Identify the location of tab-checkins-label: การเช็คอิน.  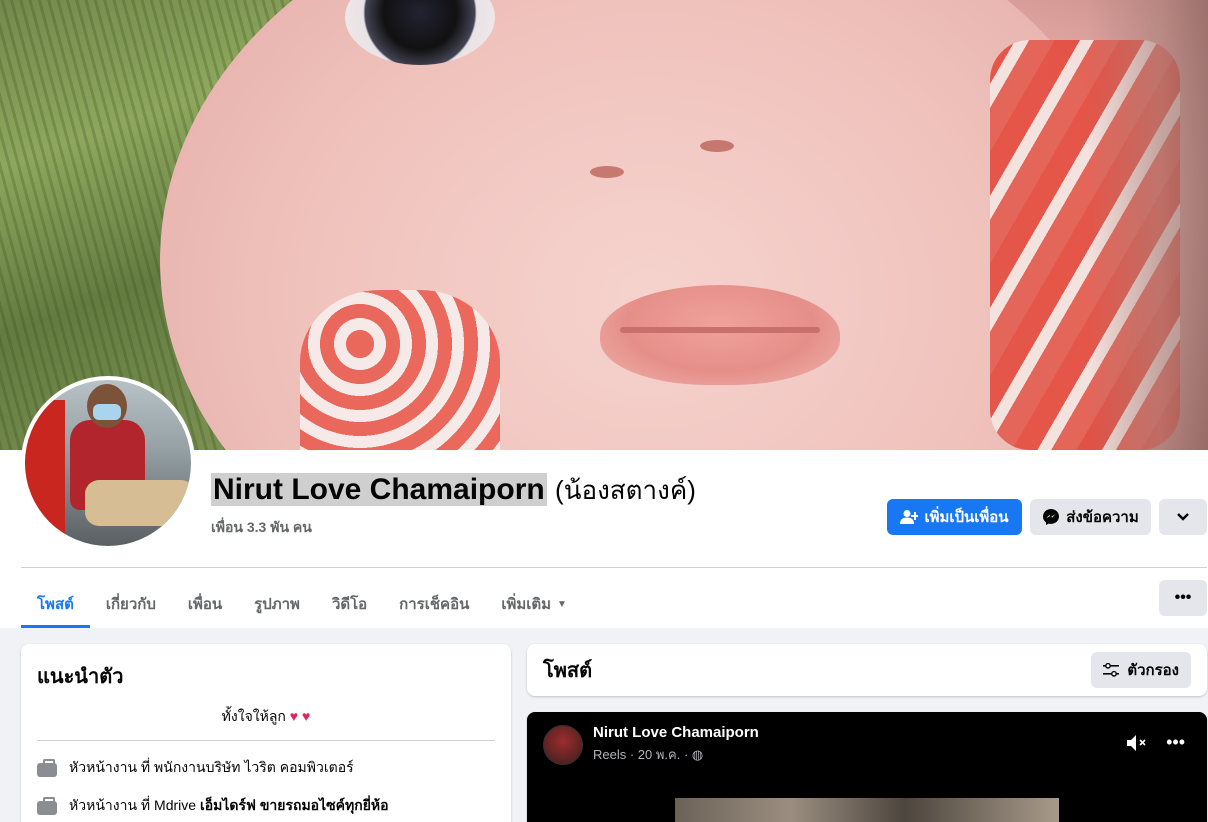
(434, 604).